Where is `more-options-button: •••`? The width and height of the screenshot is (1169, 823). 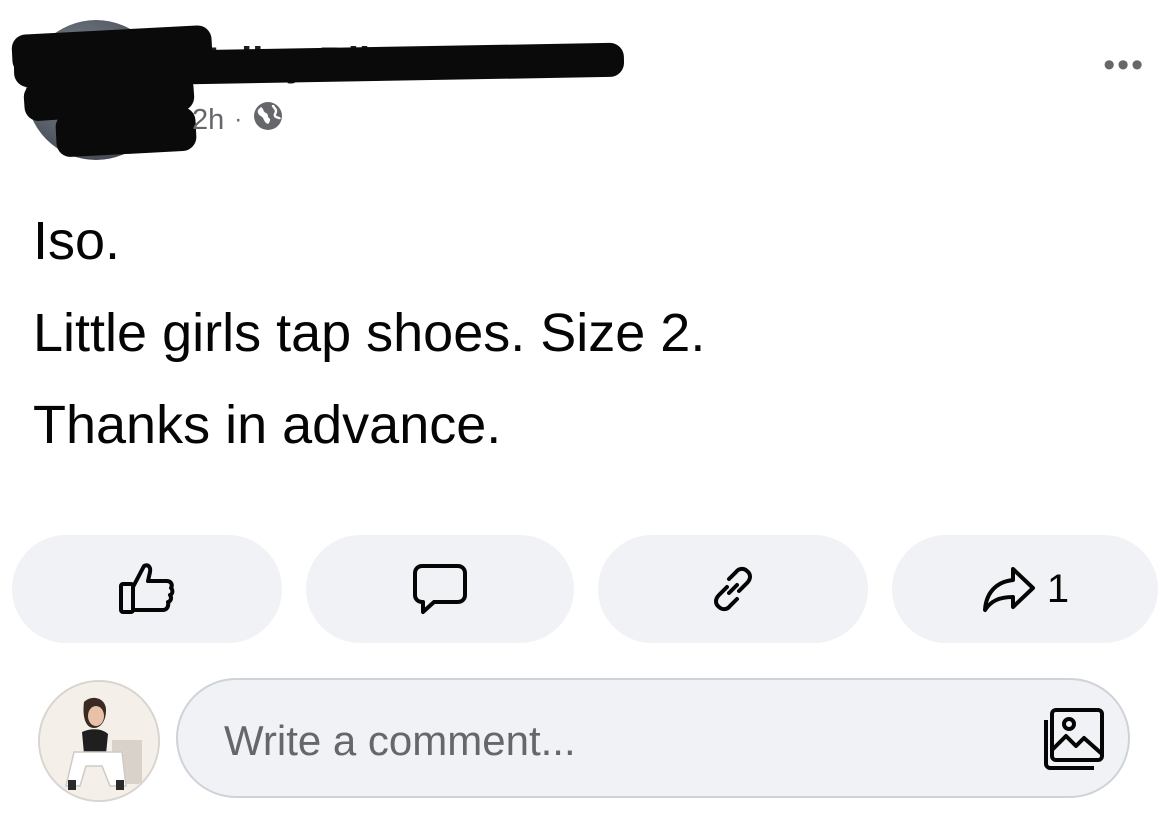
more-options-button: ••• is located at coordinates (1124, 65).